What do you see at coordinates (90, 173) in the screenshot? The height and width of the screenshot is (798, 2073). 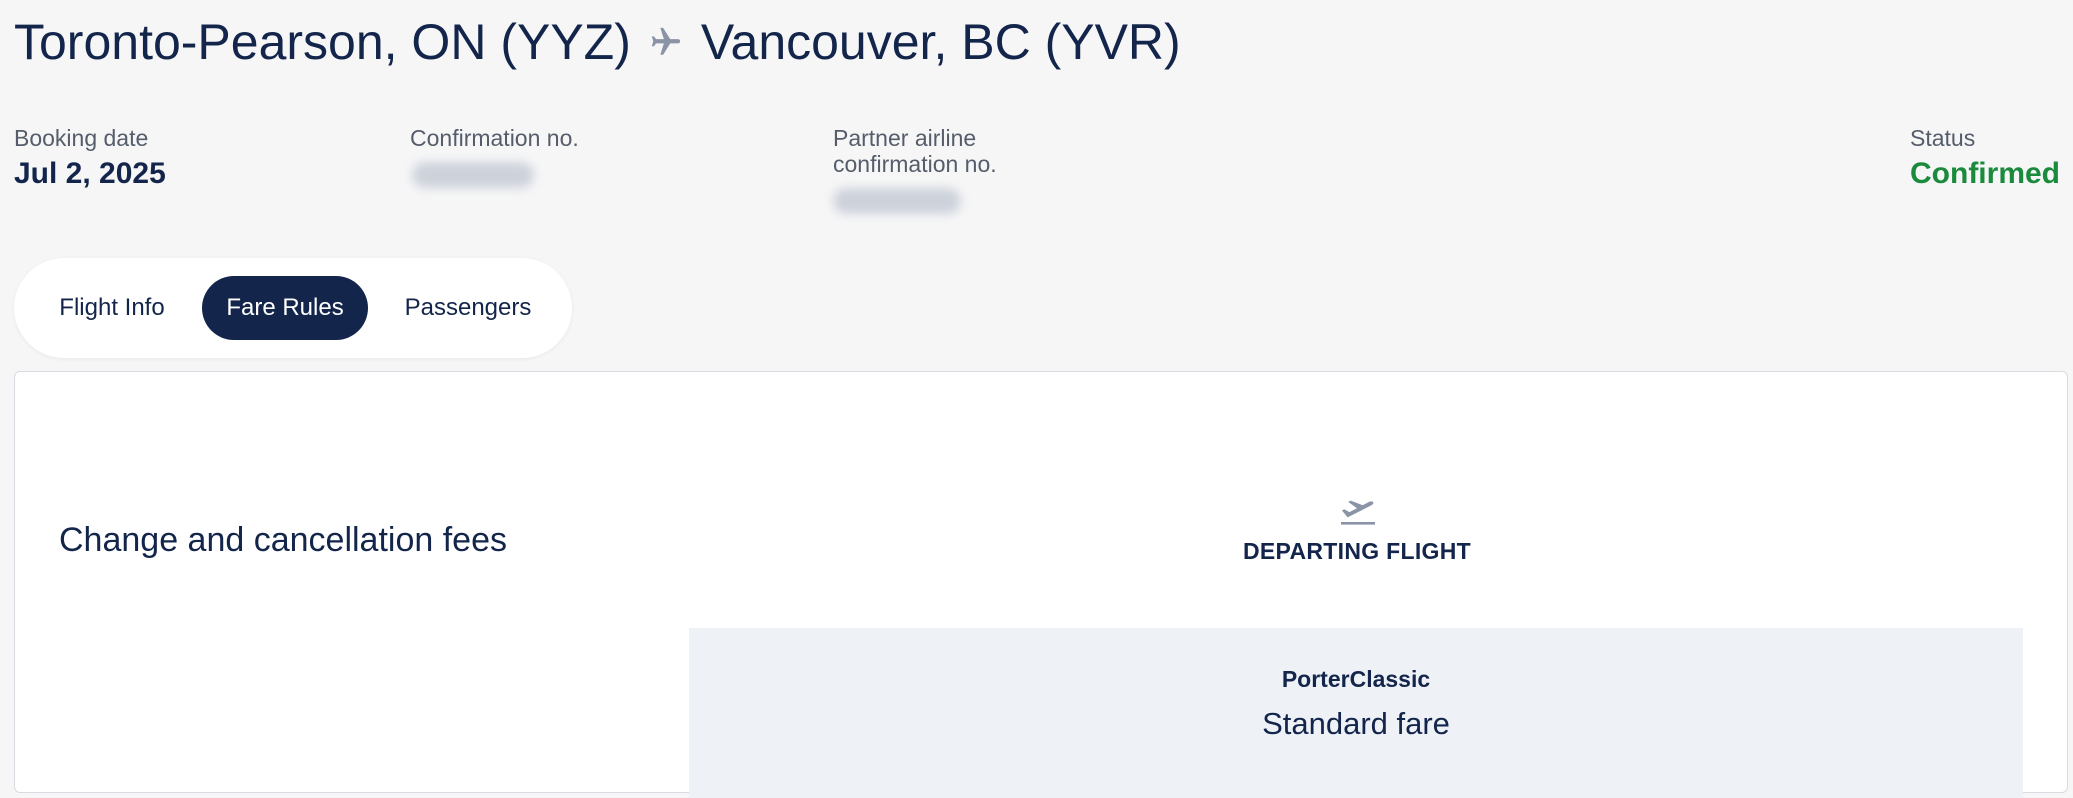 I see `booking-date-value: Jul 2, 2025` at bounding box center [90, 173].